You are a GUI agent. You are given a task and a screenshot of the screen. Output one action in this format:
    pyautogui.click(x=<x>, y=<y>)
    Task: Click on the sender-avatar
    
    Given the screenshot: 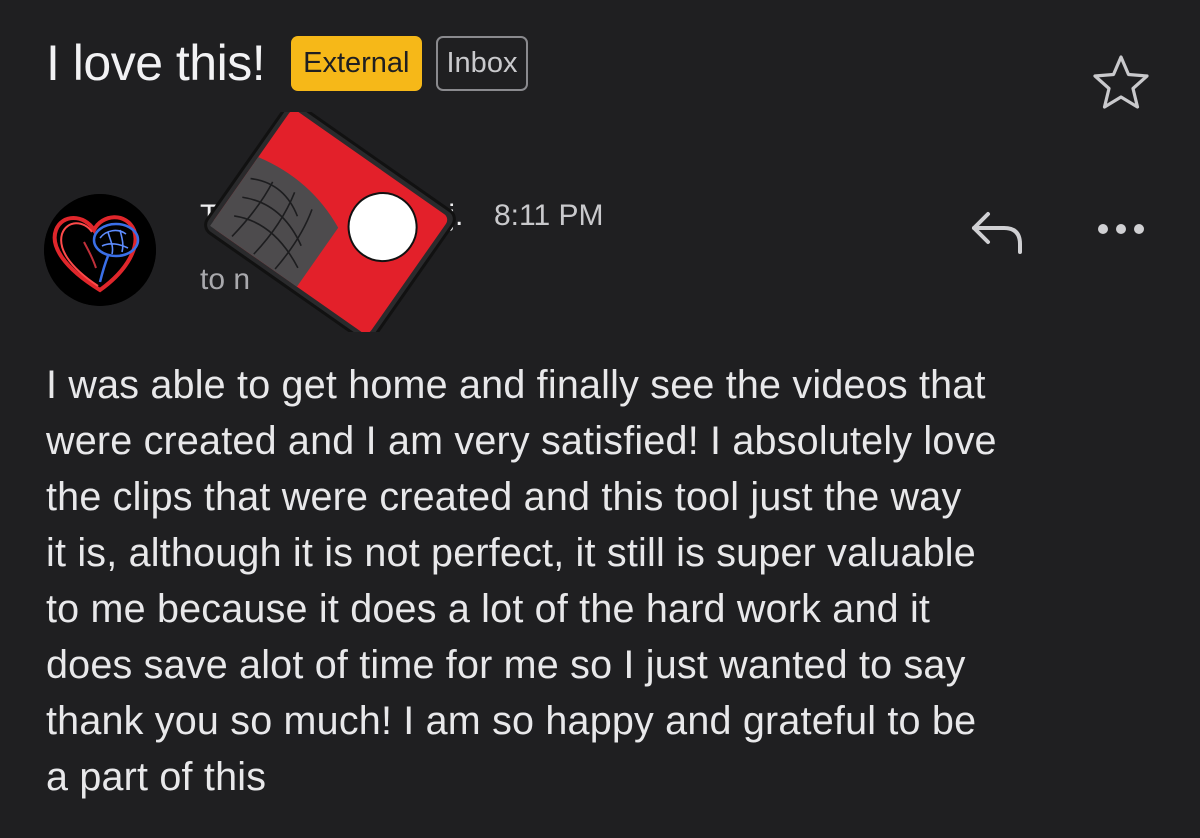 What is the action you would take?
    pyautogui.click(x=100, y=250)
    